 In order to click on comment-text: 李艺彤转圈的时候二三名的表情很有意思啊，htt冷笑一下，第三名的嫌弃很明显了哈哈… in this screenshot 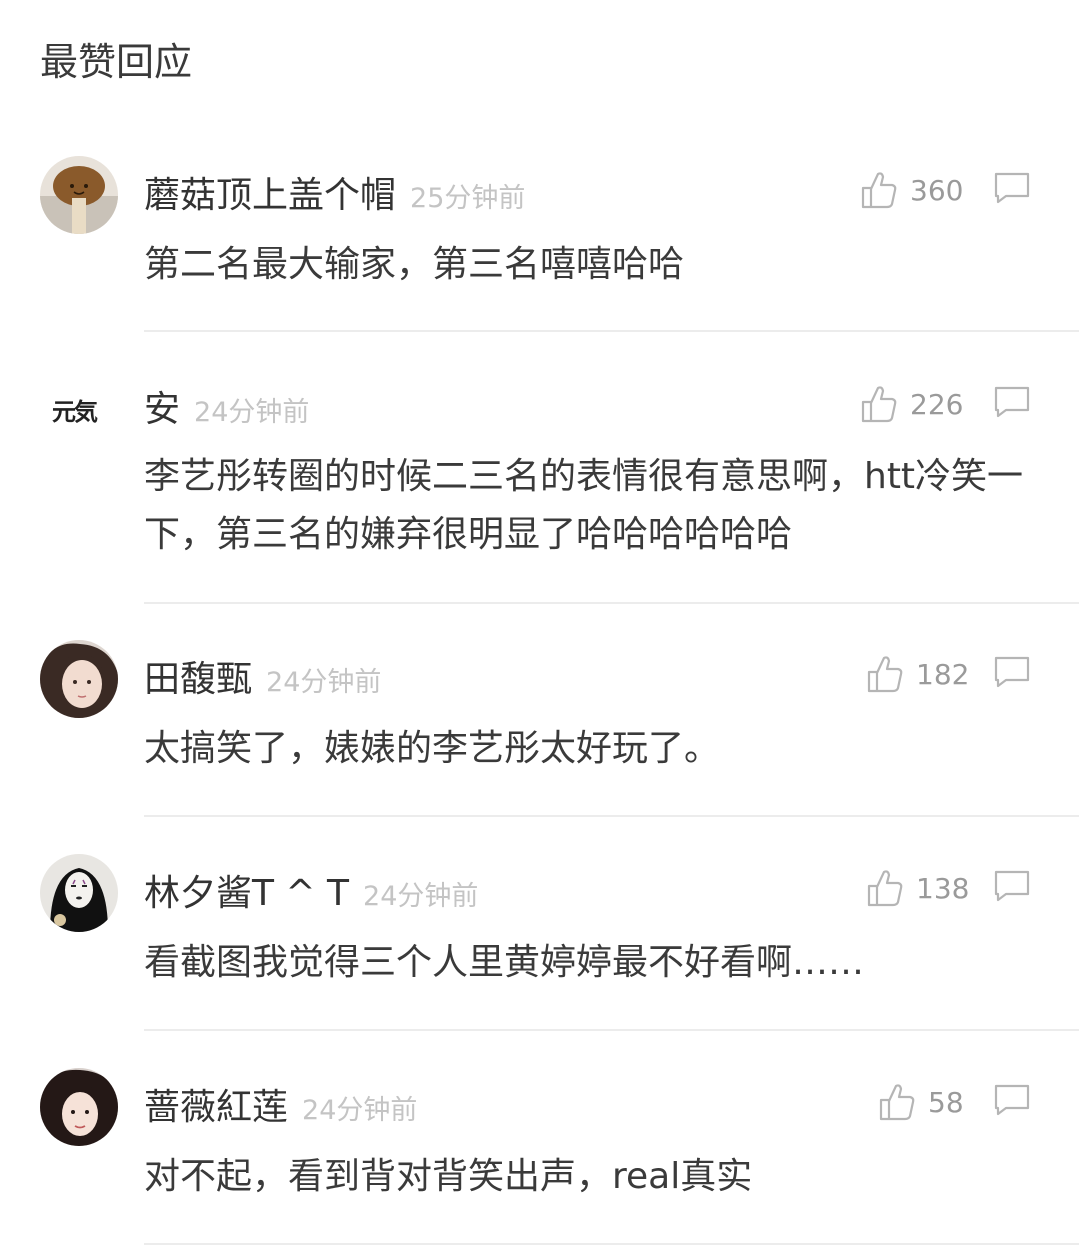, I will do `click(584, 505)`.